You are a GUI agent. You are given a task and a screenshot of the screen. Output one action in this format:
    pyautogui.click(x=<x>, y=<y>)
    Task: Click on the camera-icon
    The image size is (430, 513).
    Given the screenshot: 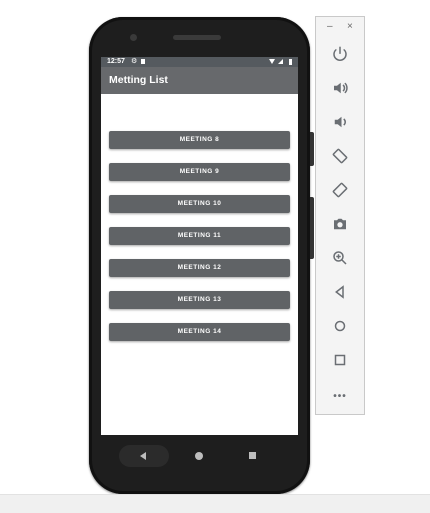 What is the action you would take?
    pyautogui.click(x=340, y=224)
    